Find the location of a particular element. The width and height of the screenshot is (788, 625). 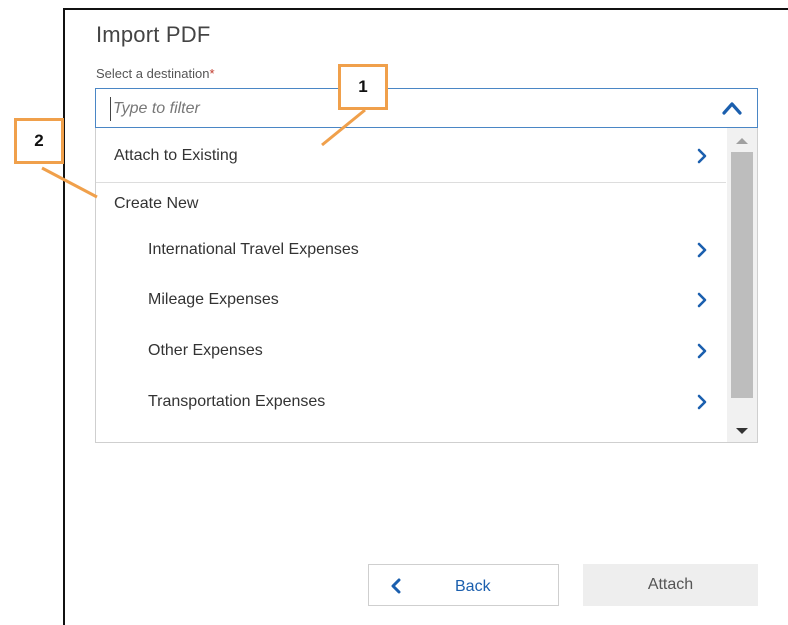

chevron-left-icon is located at coordinates (396, 586).